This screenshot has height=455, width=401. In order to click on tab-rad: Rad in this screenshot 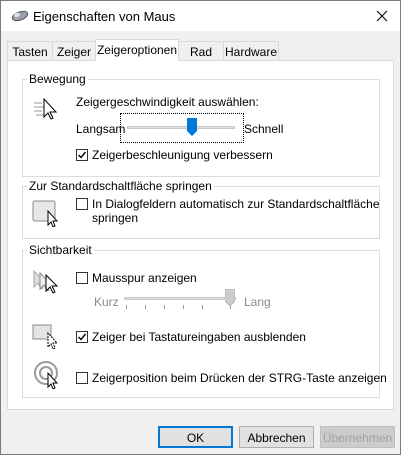, I will do `click(201, 50)`.